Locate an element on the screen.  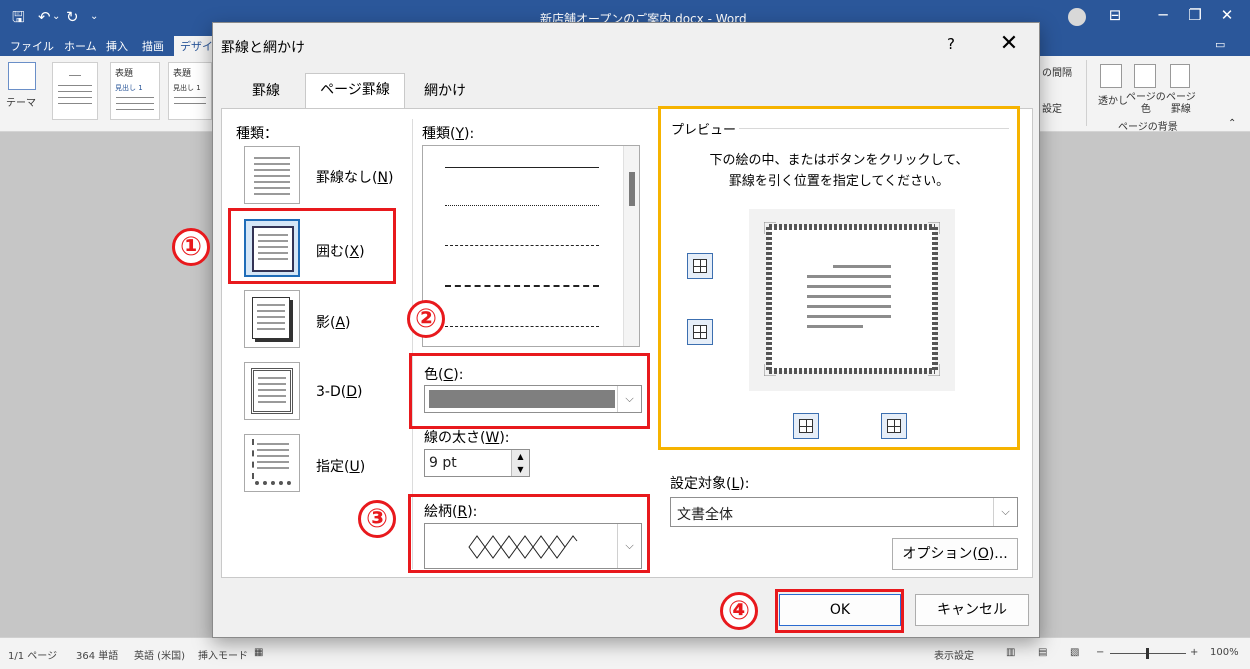
zoom-out-icon: − is located at coordinates (1100, 652).